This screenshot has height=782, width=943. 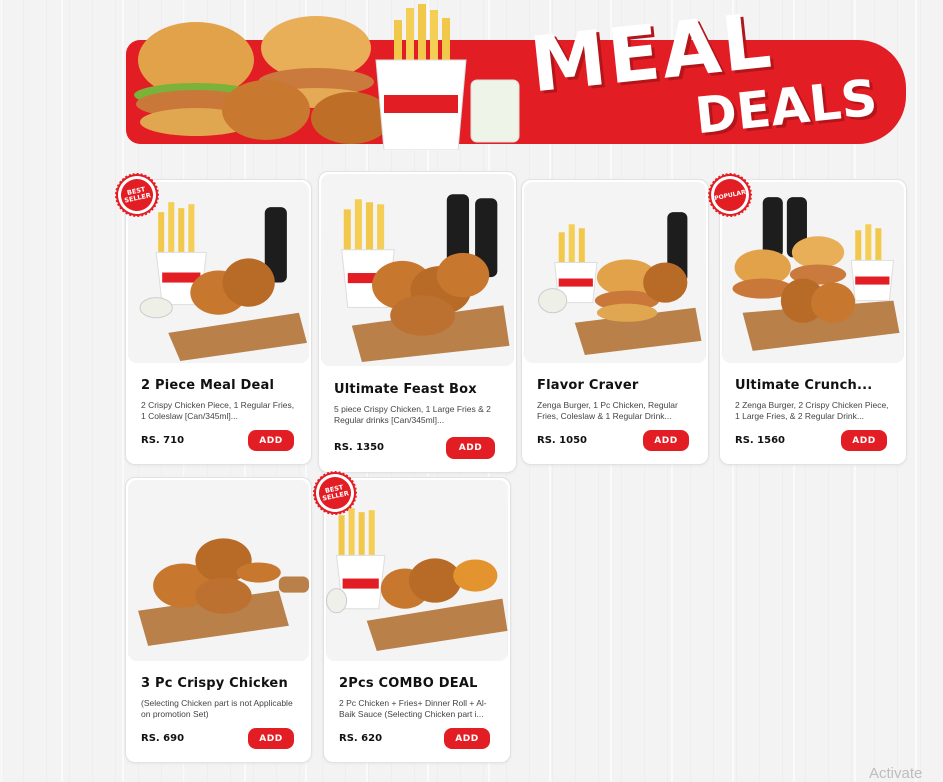 I want to click on product-price: RS. 710, so click(x=163, y=440).